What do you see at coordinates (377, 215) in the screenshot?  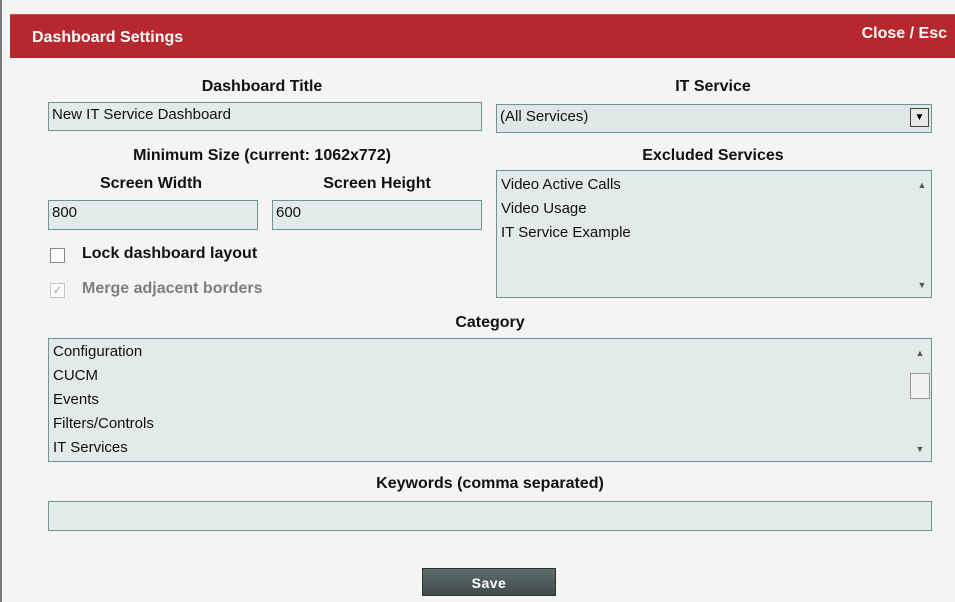 I see `screen-height-input: 600` at bounding box center [377, 215].